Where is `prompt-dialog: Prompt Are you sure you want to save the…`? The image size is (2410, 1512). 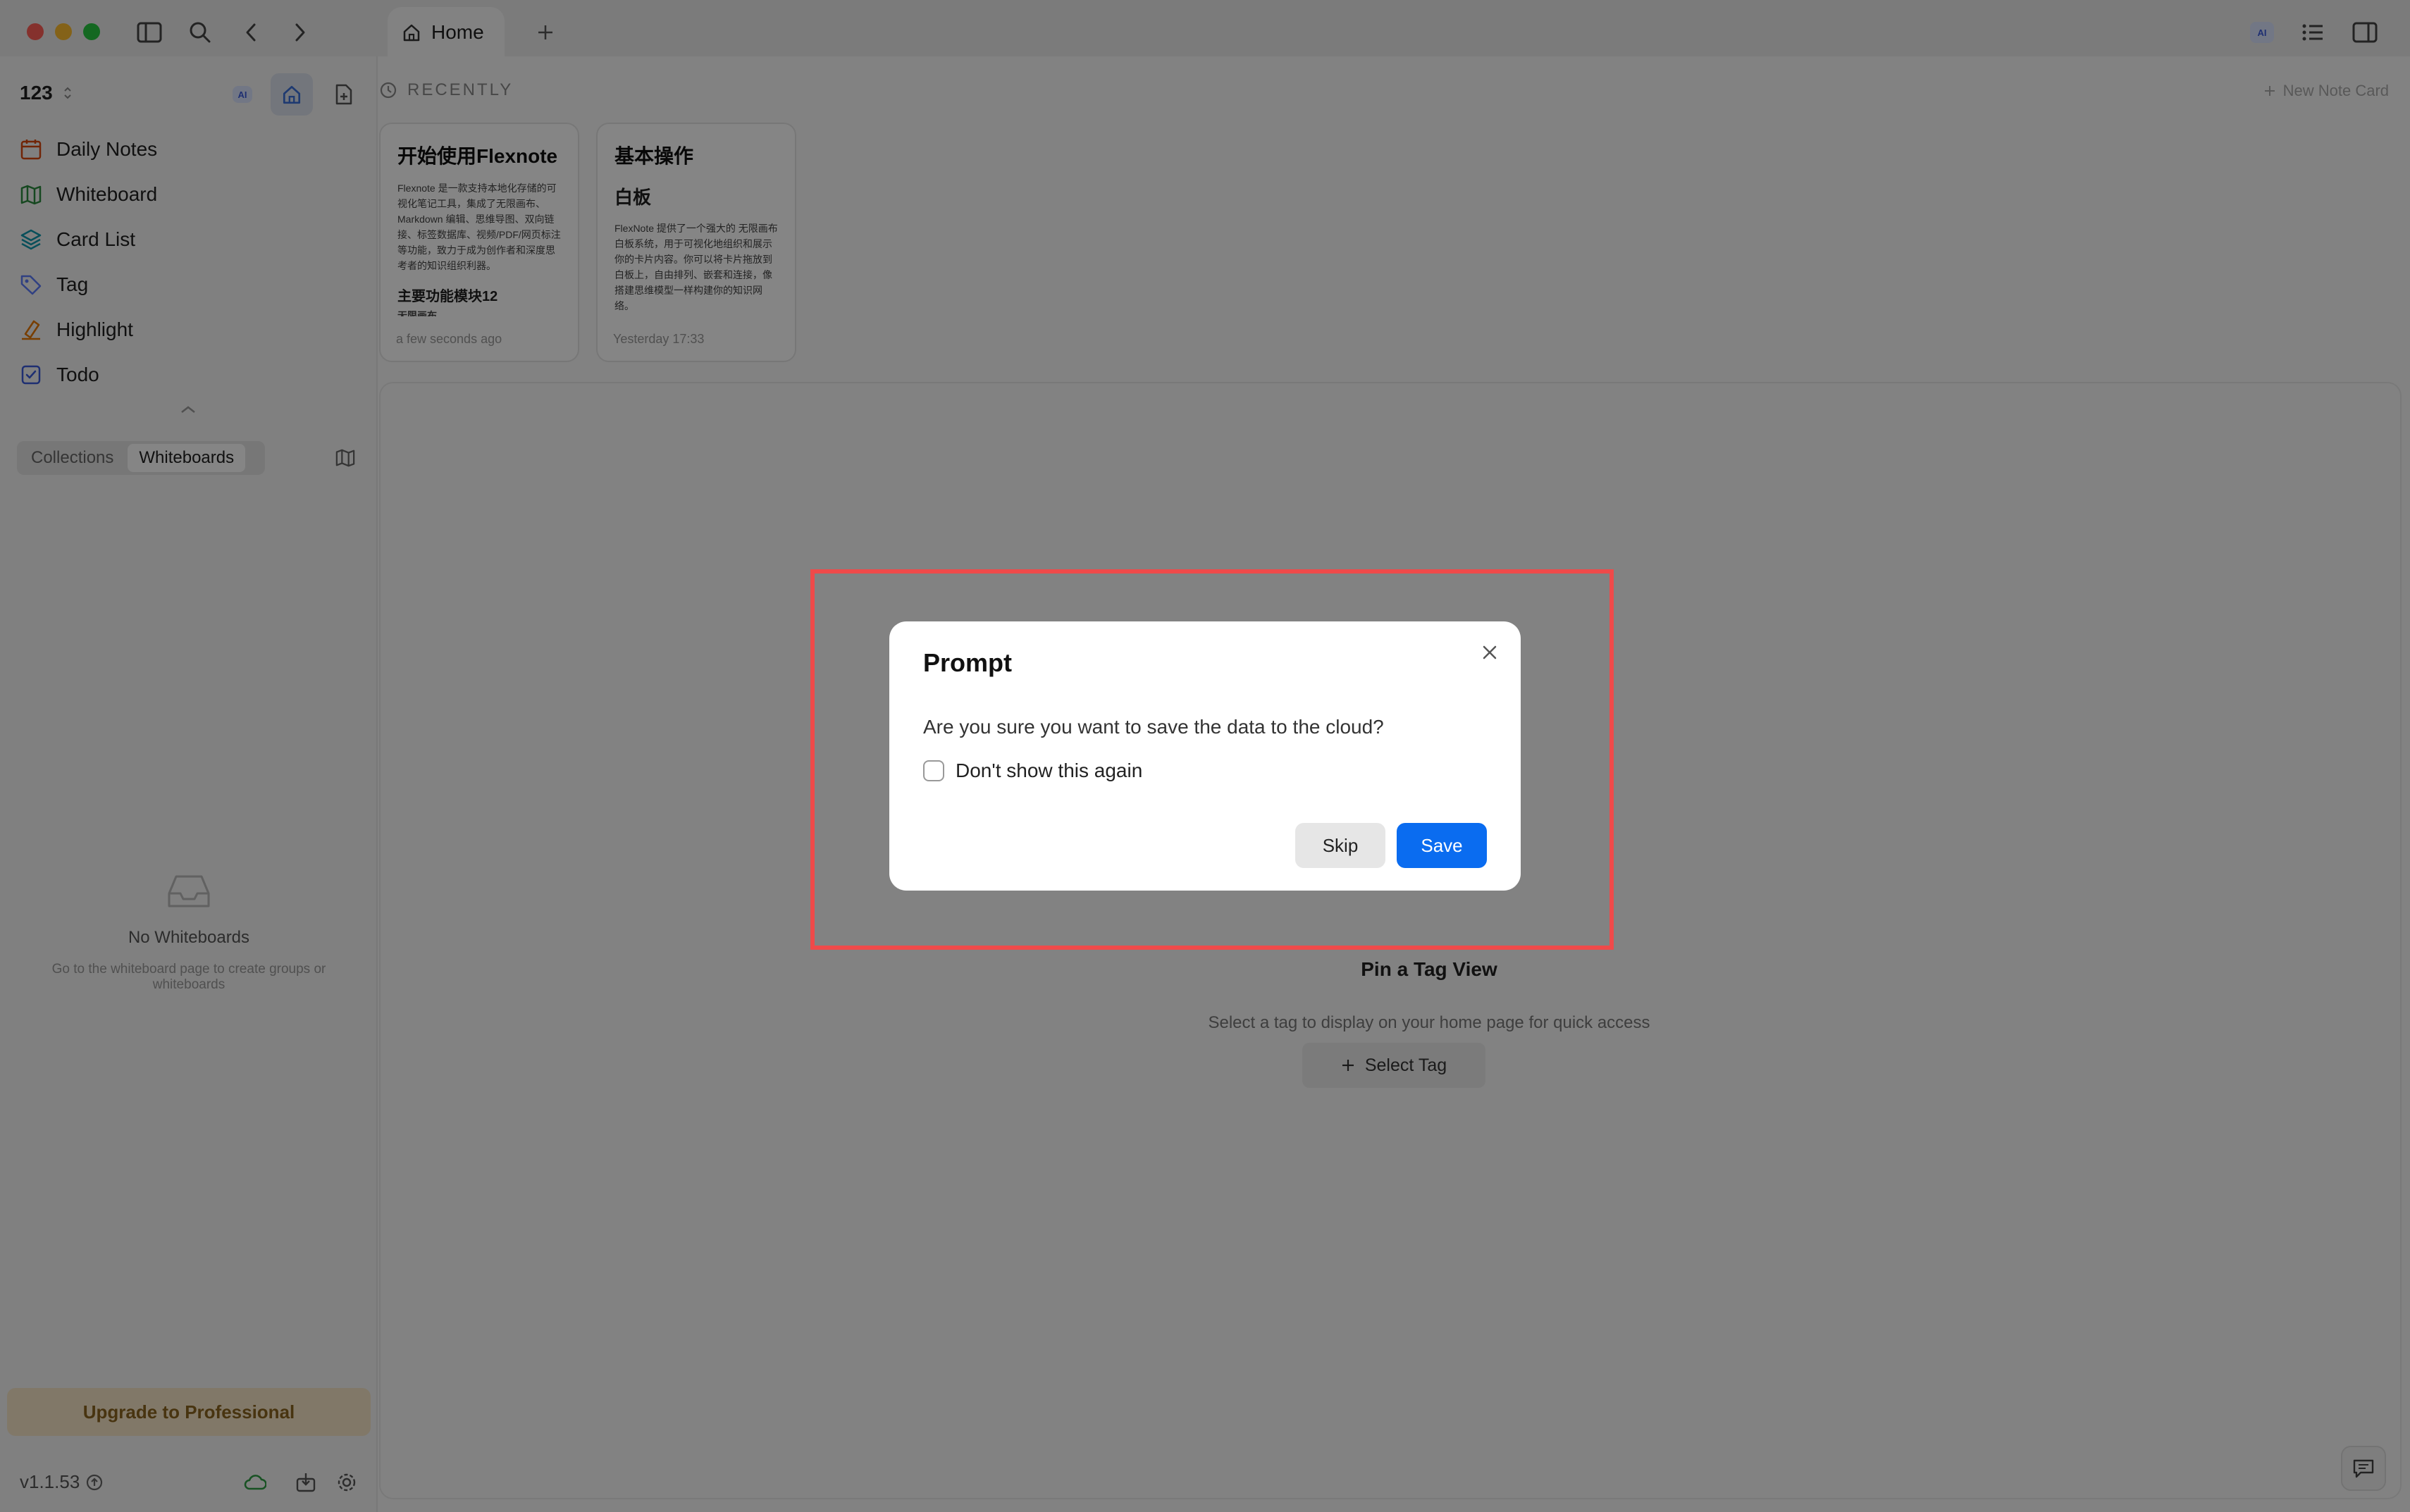 prompt-dialog: Prompt Are you sure you want to save the… is located at coordinates (1205, 756).